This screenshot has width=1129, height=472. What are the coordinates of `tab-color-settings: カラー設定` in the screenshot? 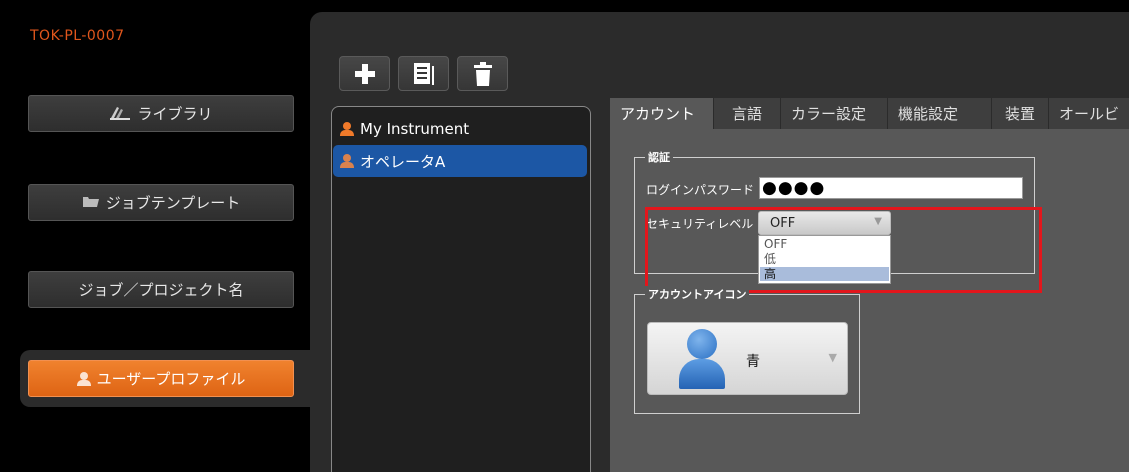 It's located at (834, 113).